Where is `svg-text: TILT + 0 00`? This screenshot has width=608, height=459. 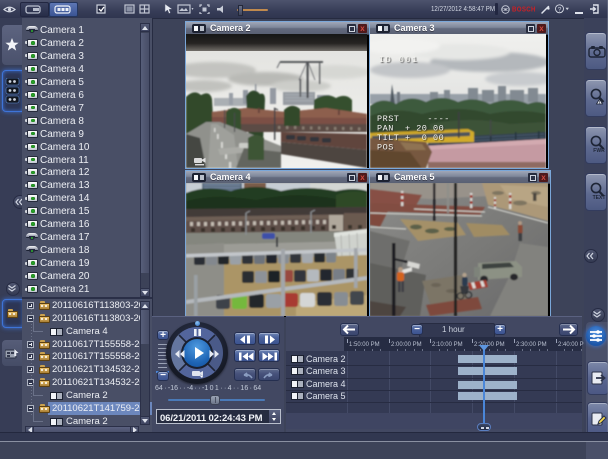
svg-text: TILT + 0 00 is located at coordinates (410, 138).